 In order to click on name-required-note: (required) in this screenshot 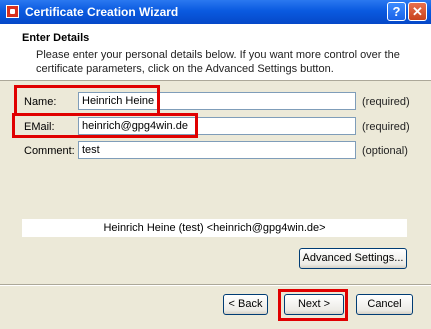, I will do `click(386, 102)`.